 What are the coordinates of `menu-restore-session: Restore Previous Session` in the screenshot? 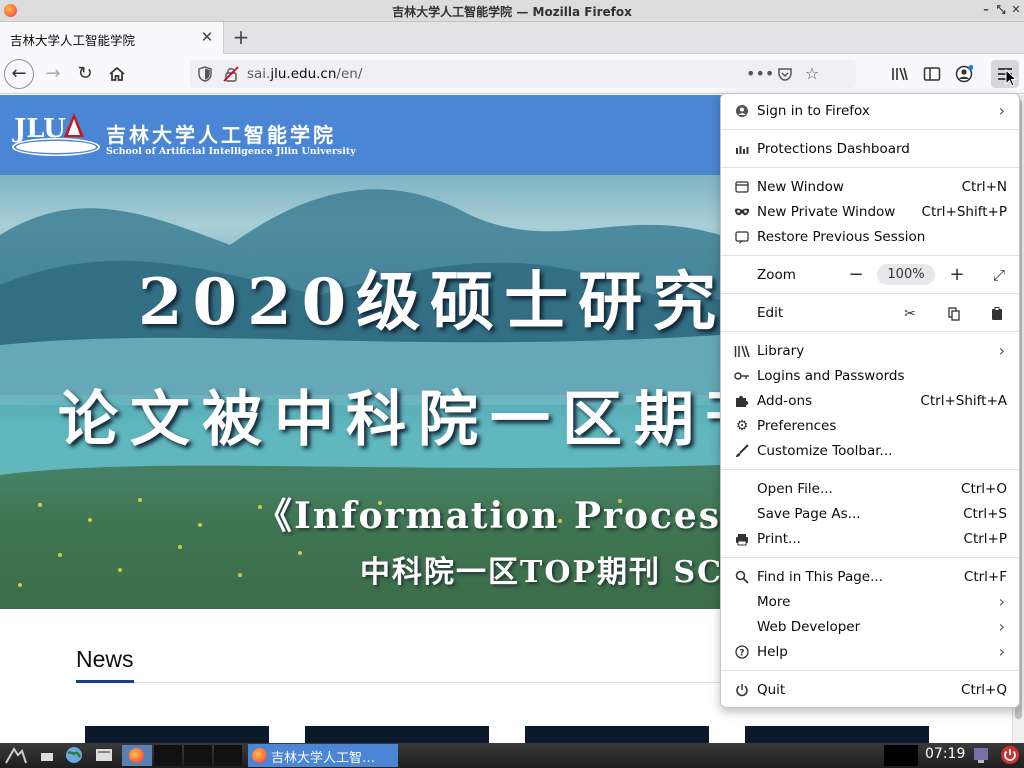 It's located at (870, 237).